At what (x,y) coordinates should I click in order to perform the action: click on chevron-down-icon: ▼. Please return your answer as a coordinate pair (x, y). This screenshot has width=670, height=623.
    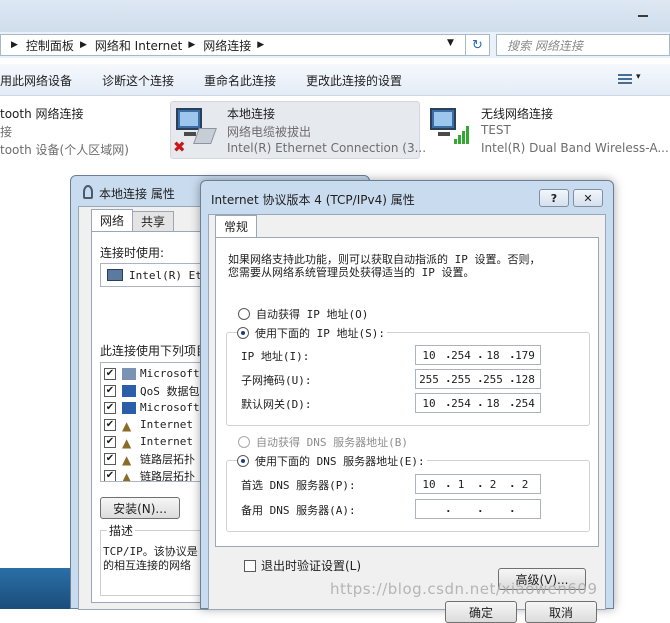
    Looking at the image, I should click on (450, 43).